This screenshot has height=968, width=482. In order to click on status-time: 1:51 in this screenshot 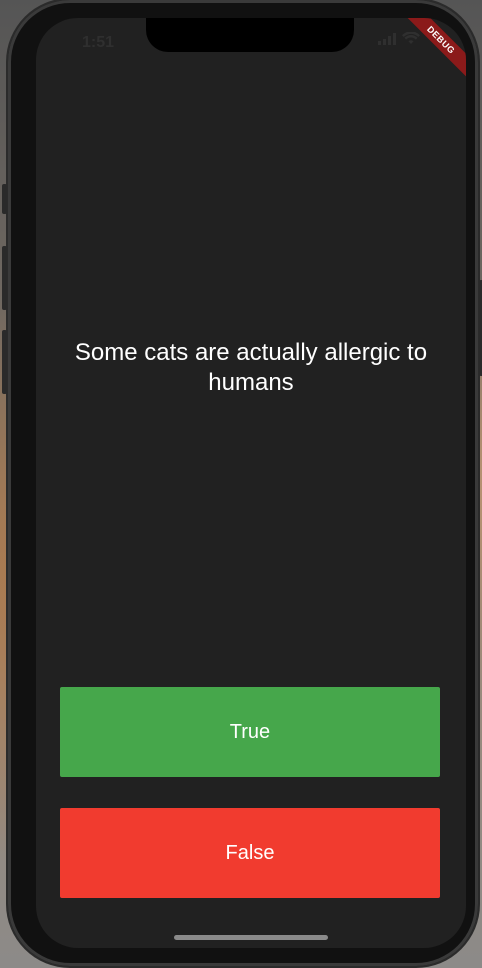, I will do `click(98, 42)`.